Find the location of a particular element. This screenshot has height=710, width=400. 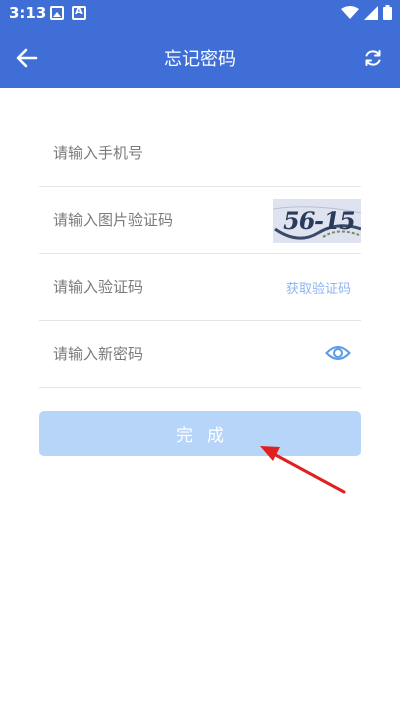

new-password-field-row is located at coordinates (200, 354).